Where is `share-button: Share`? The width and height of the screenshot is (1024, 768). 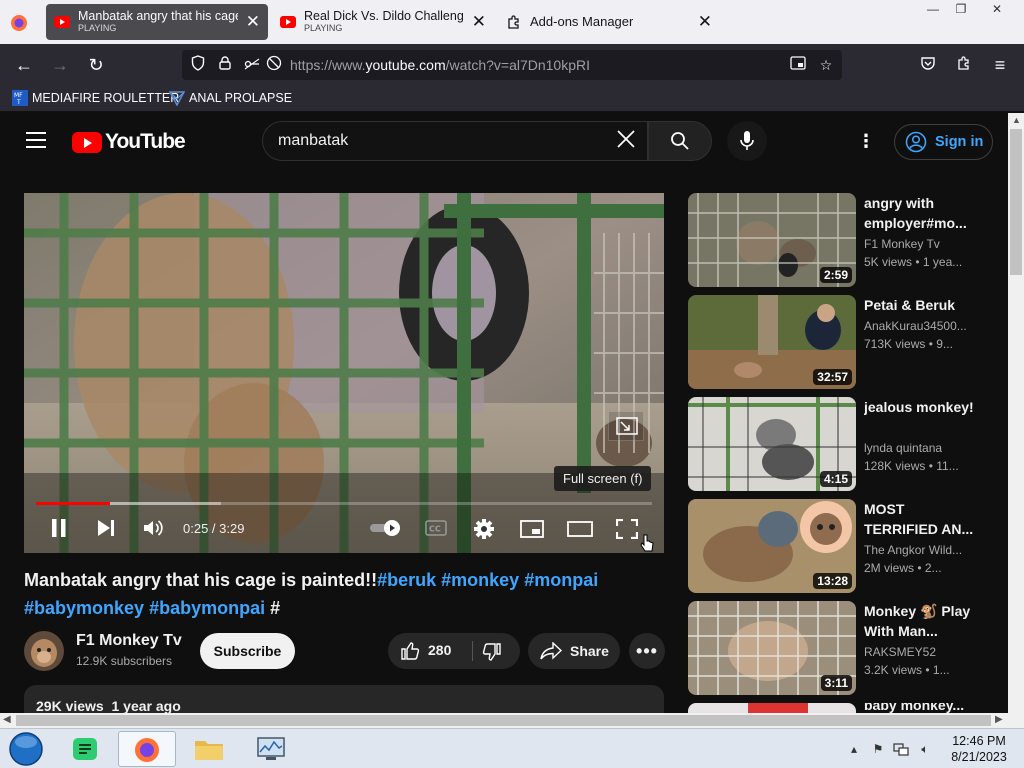 share-button: Share is located at coordinates (574, 651).